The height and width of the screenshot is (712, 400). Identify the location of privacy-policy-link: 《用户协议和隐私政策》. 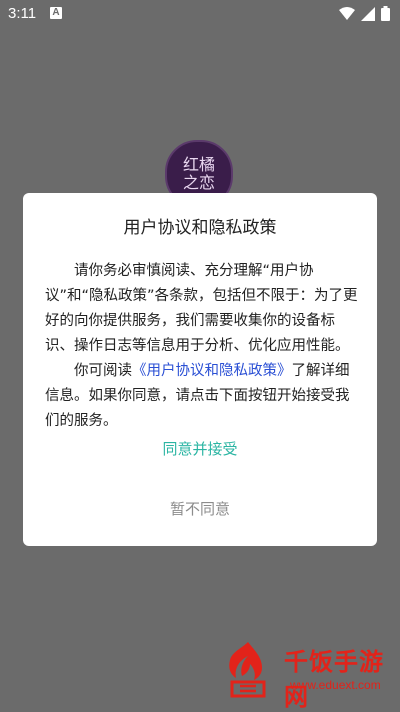
(212, 371).